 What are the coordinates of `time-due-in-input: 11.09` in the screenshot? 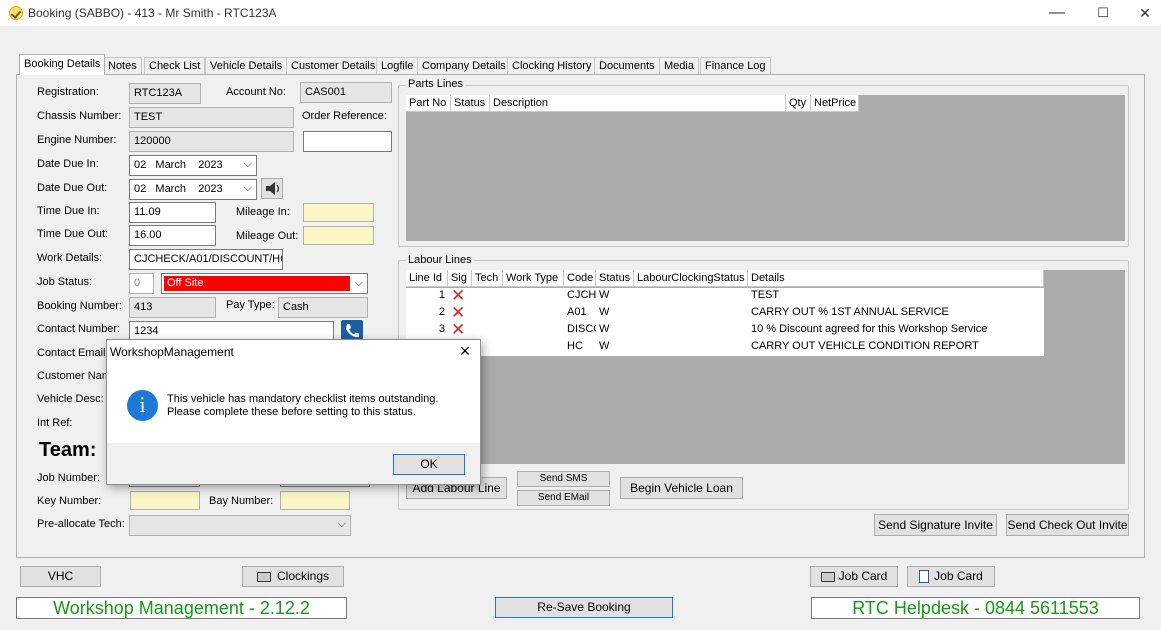 It's located at (172, 212).